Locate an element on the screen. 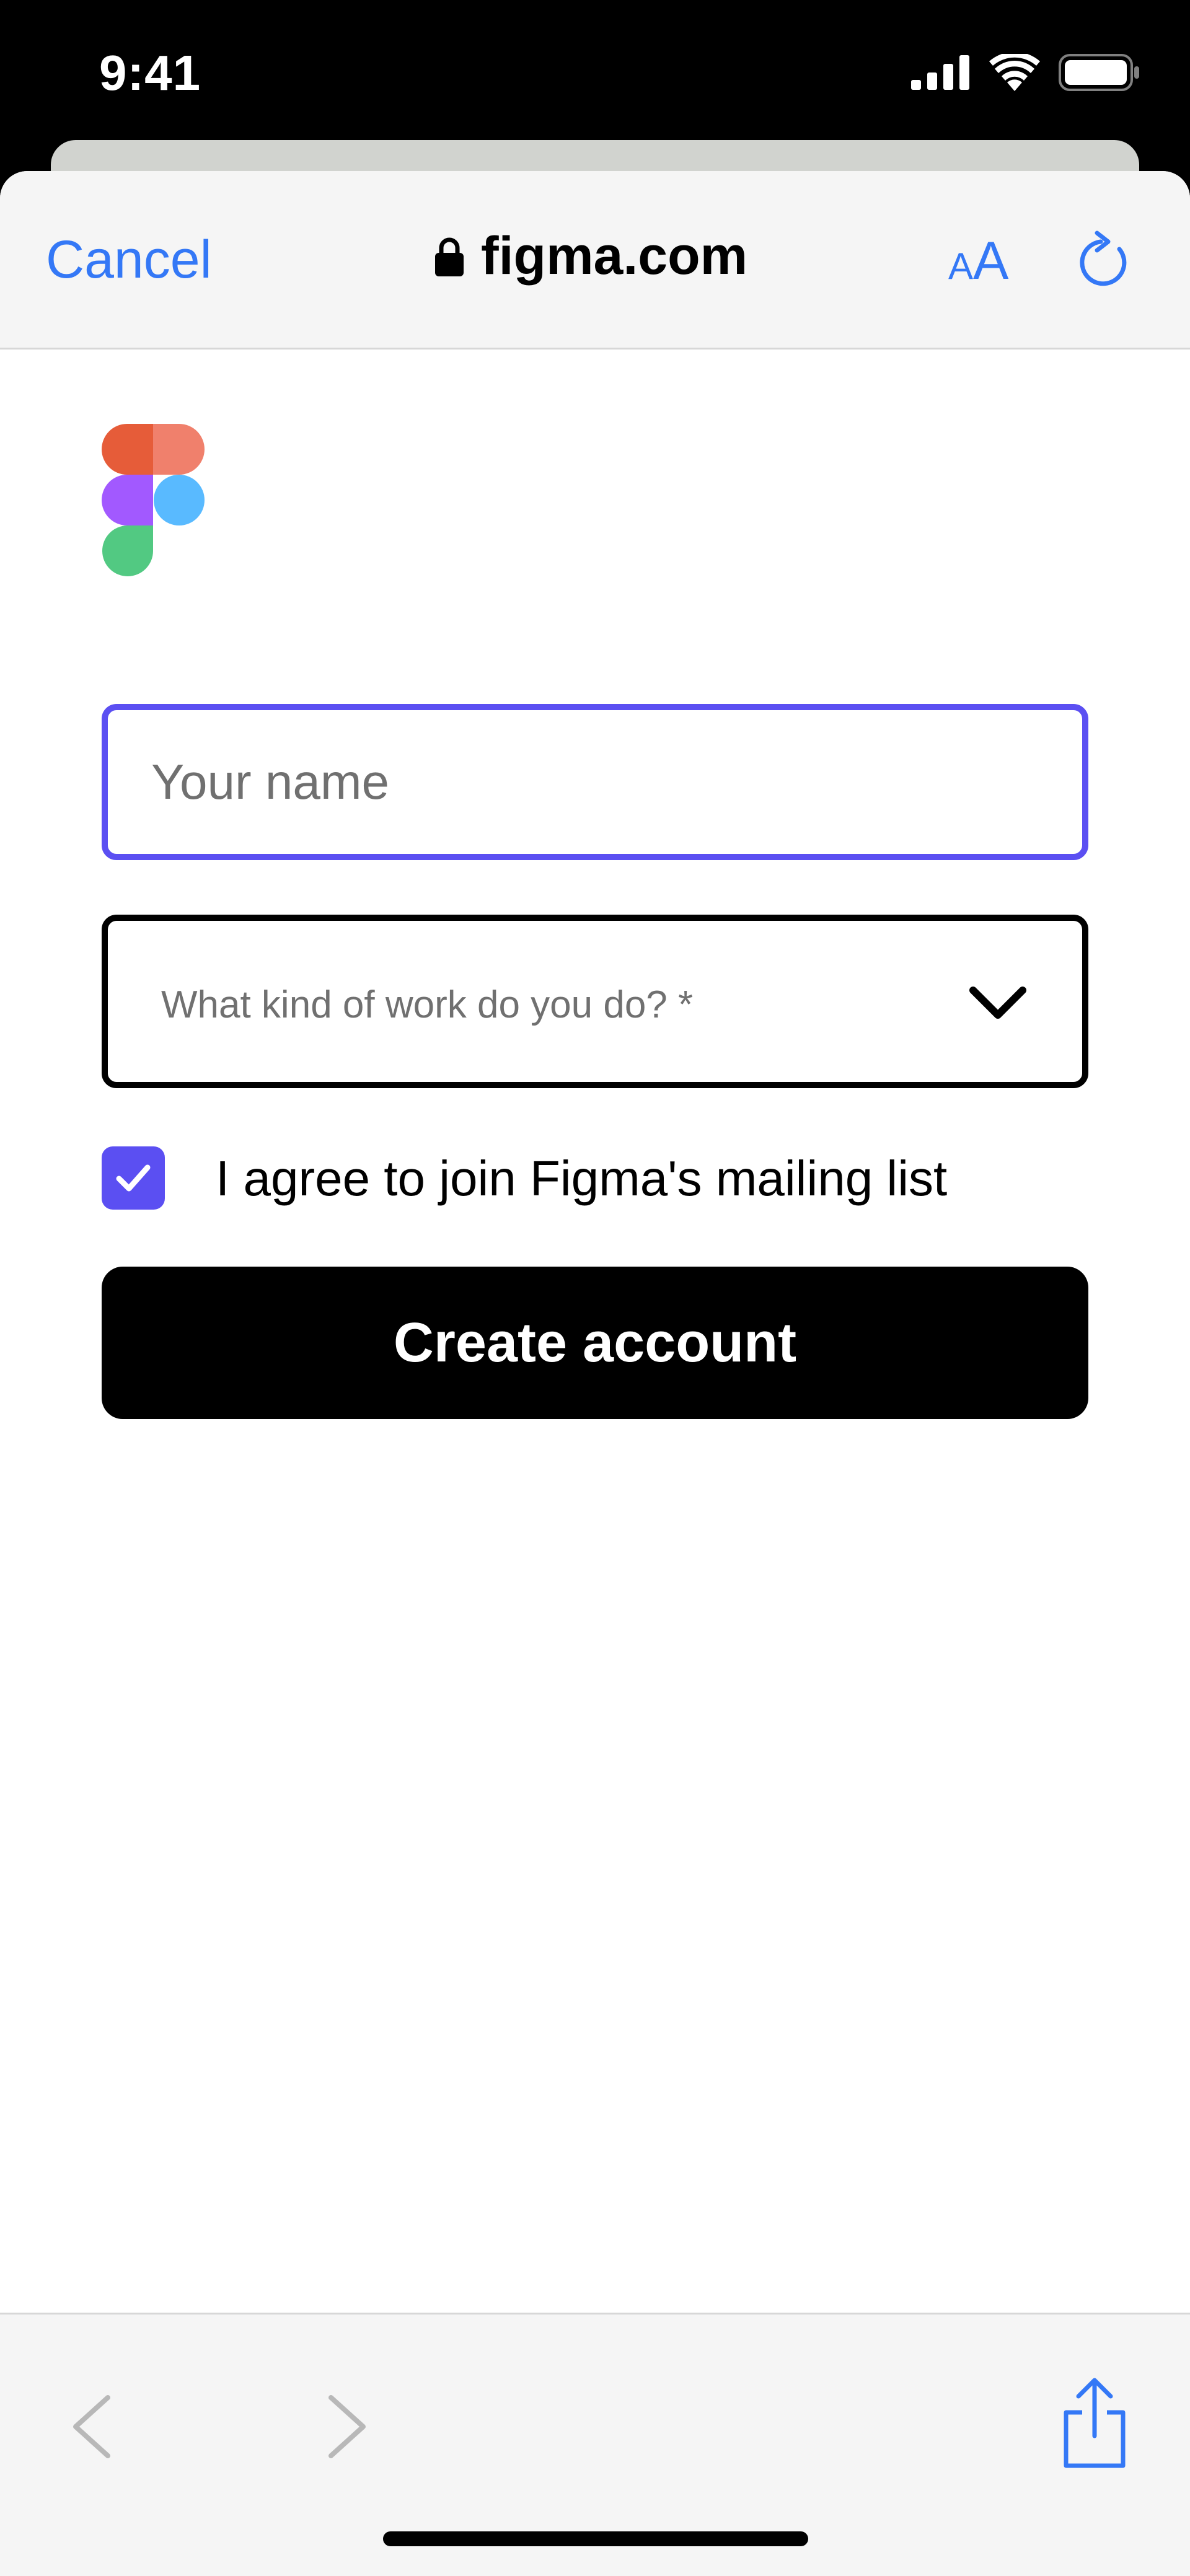 The height and width of the screenshot is (2576, 1190). mailing-list-label: I agree to join Figma's mailing list is located at coordinates (581, 1179).